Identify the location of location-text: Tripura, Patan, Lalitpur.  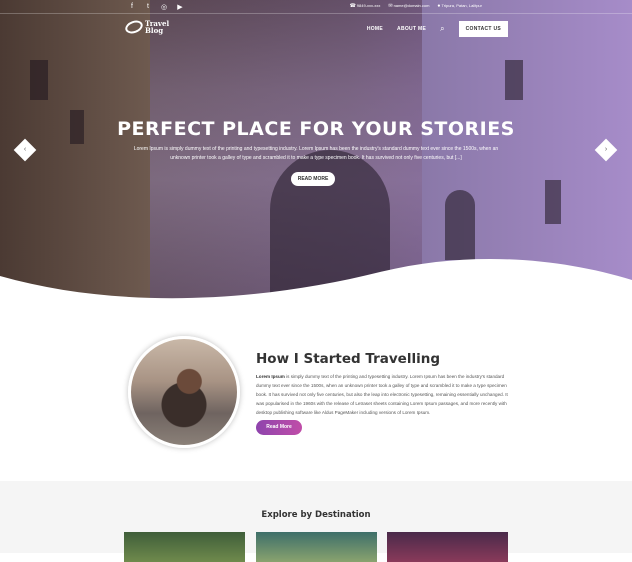
(461, 5).